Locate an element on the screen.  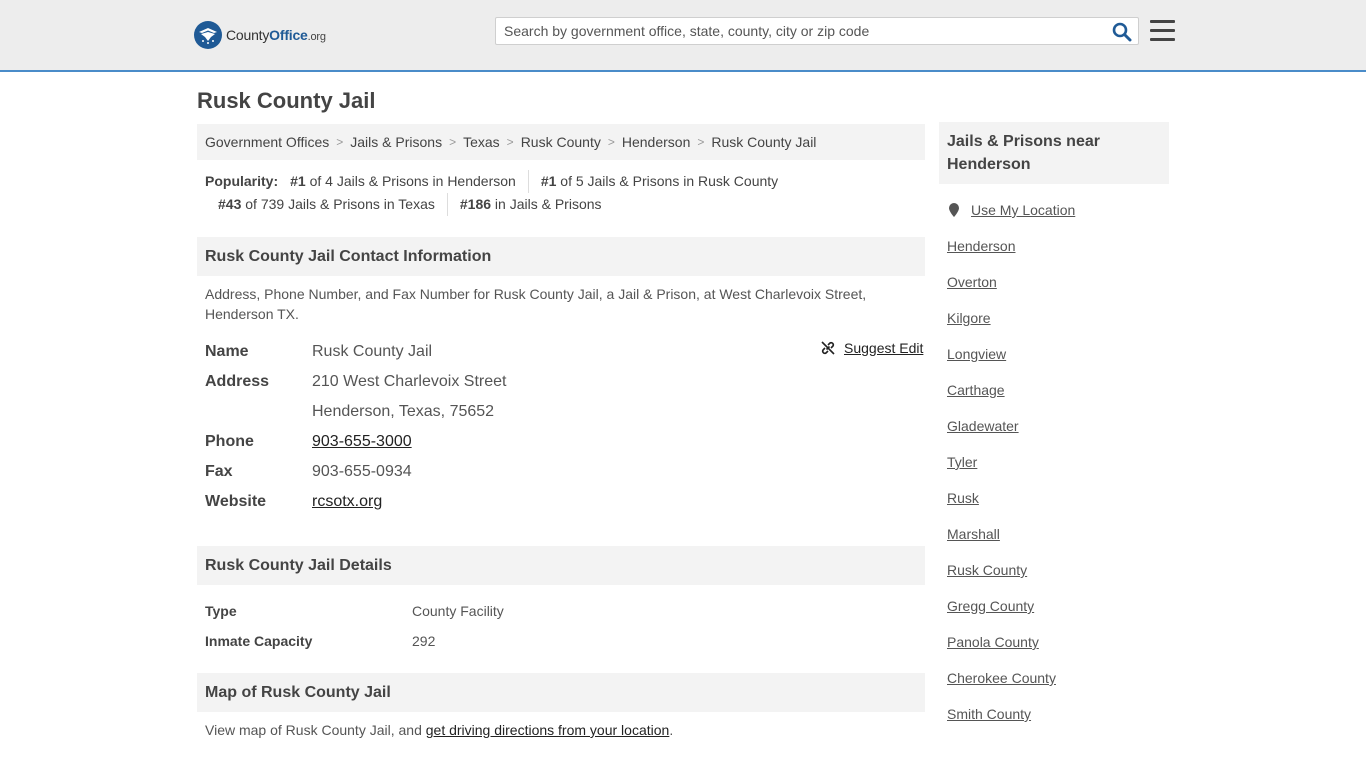
list-item: Smith County is located at coordinates (1011, 714).